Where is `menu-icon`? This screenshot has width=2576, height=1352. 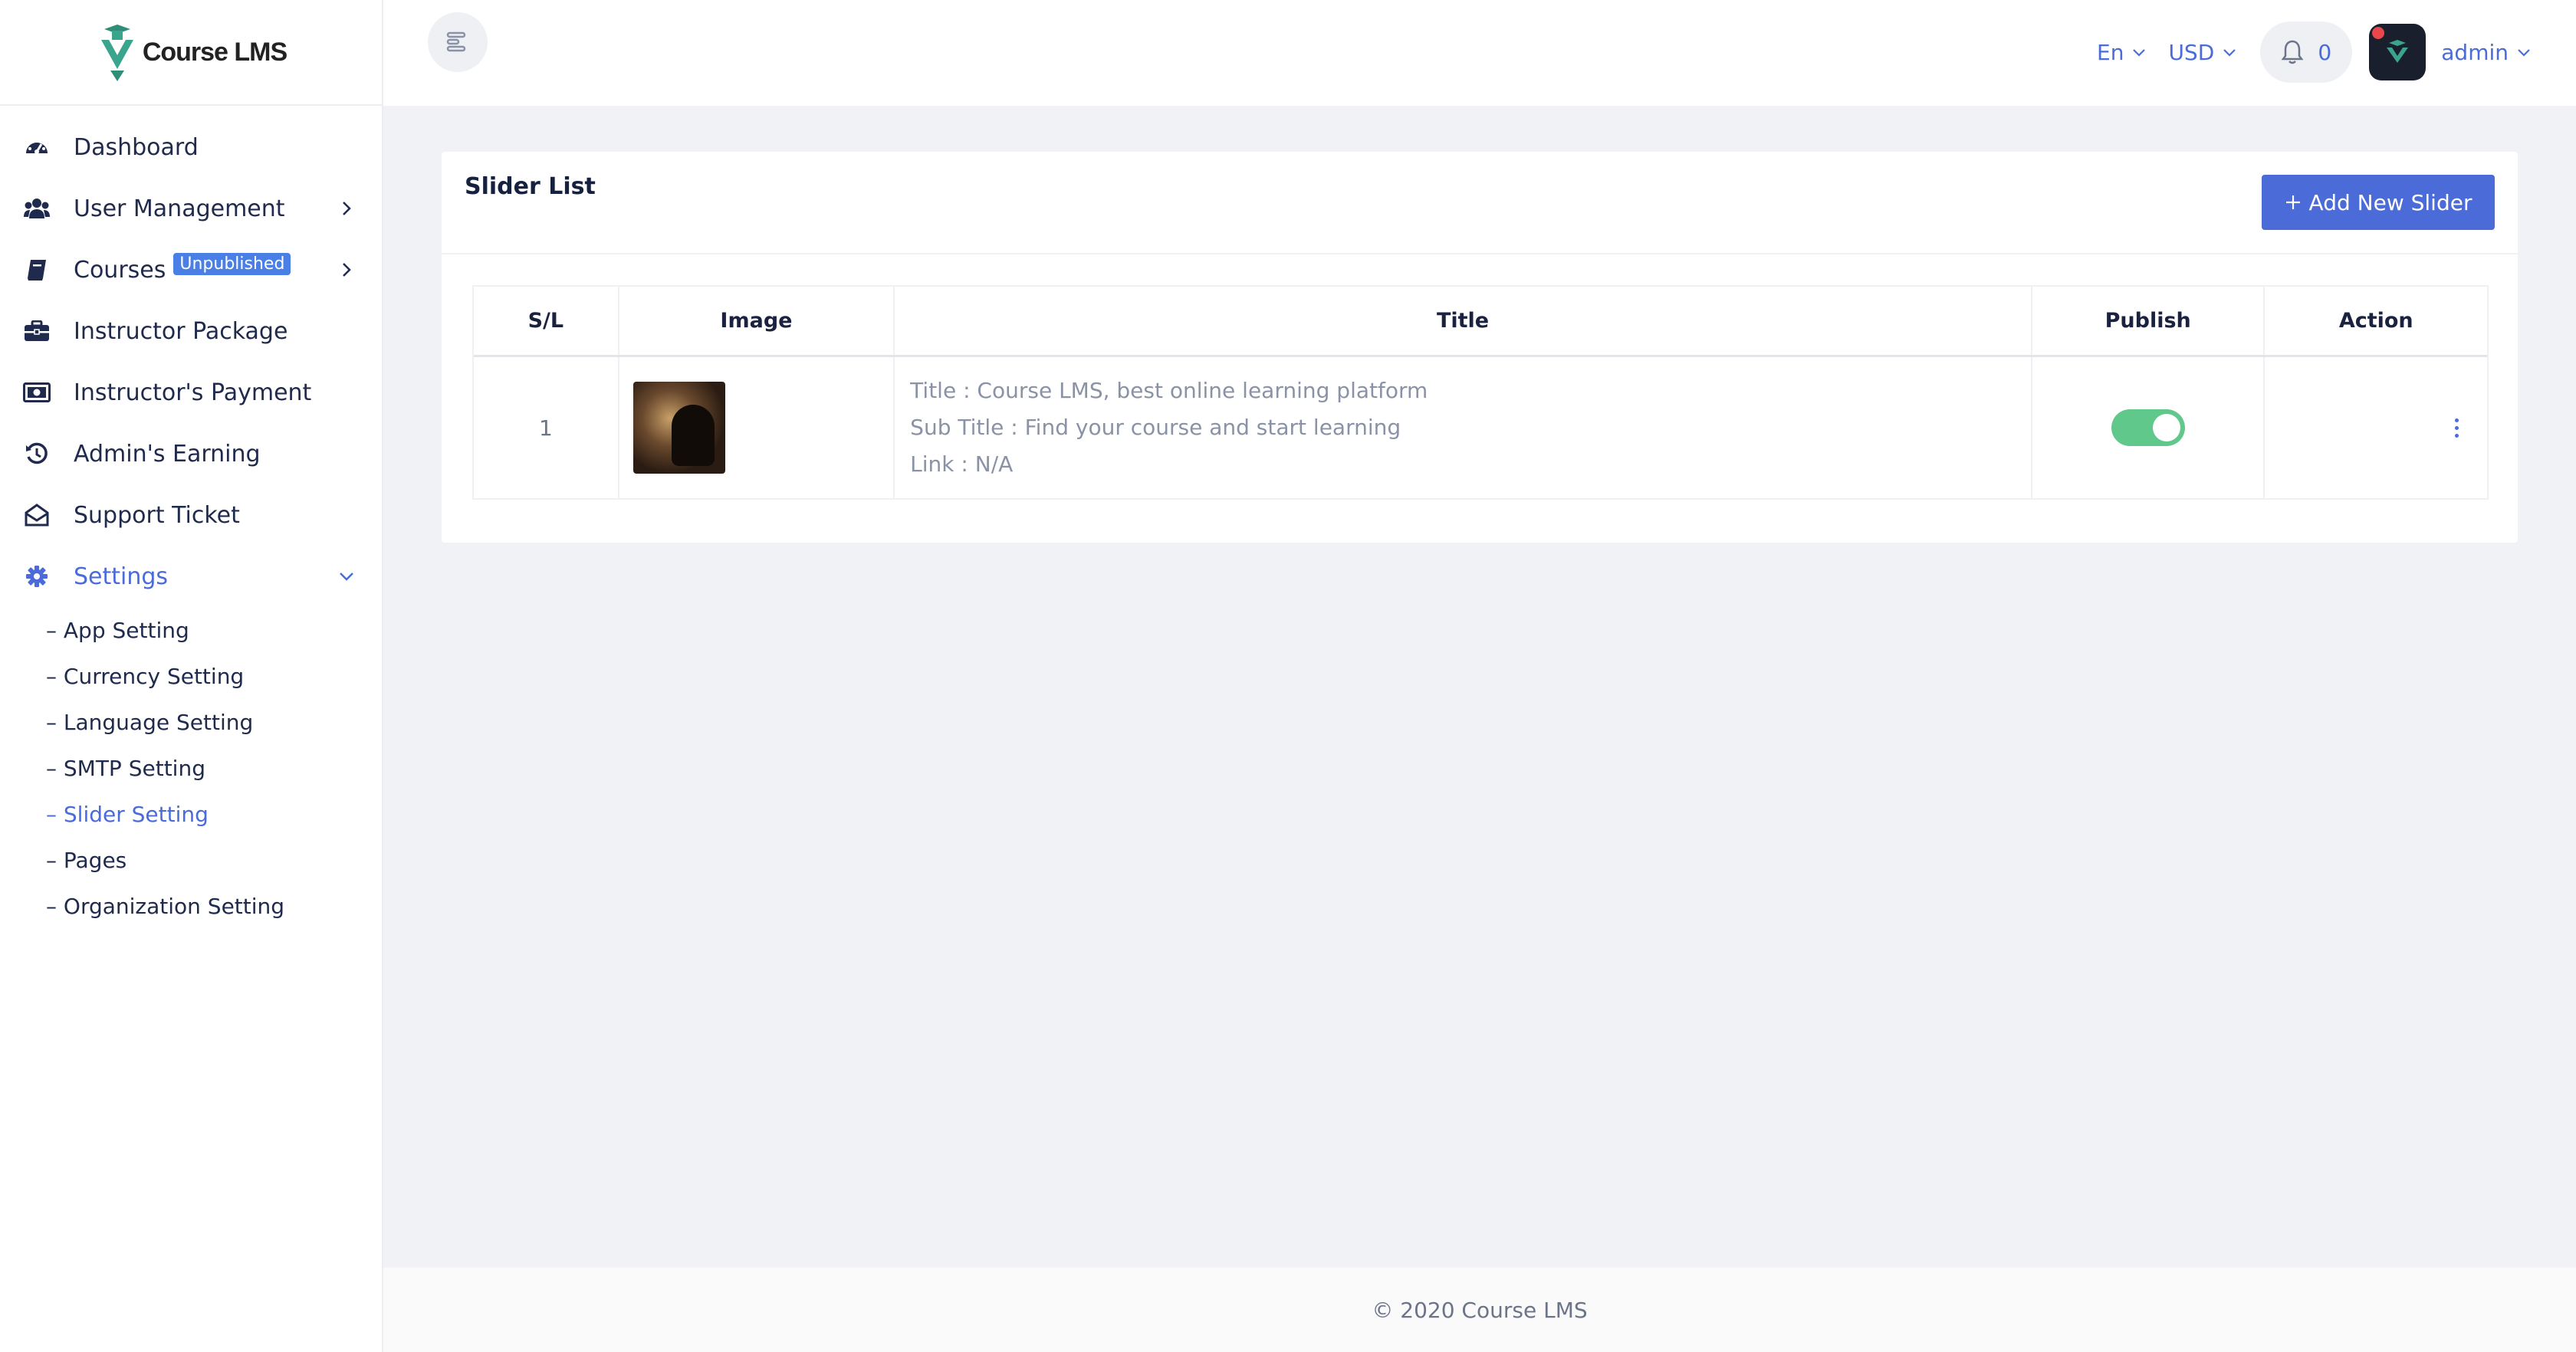 menu-icon is located at coordinates (456, 41).